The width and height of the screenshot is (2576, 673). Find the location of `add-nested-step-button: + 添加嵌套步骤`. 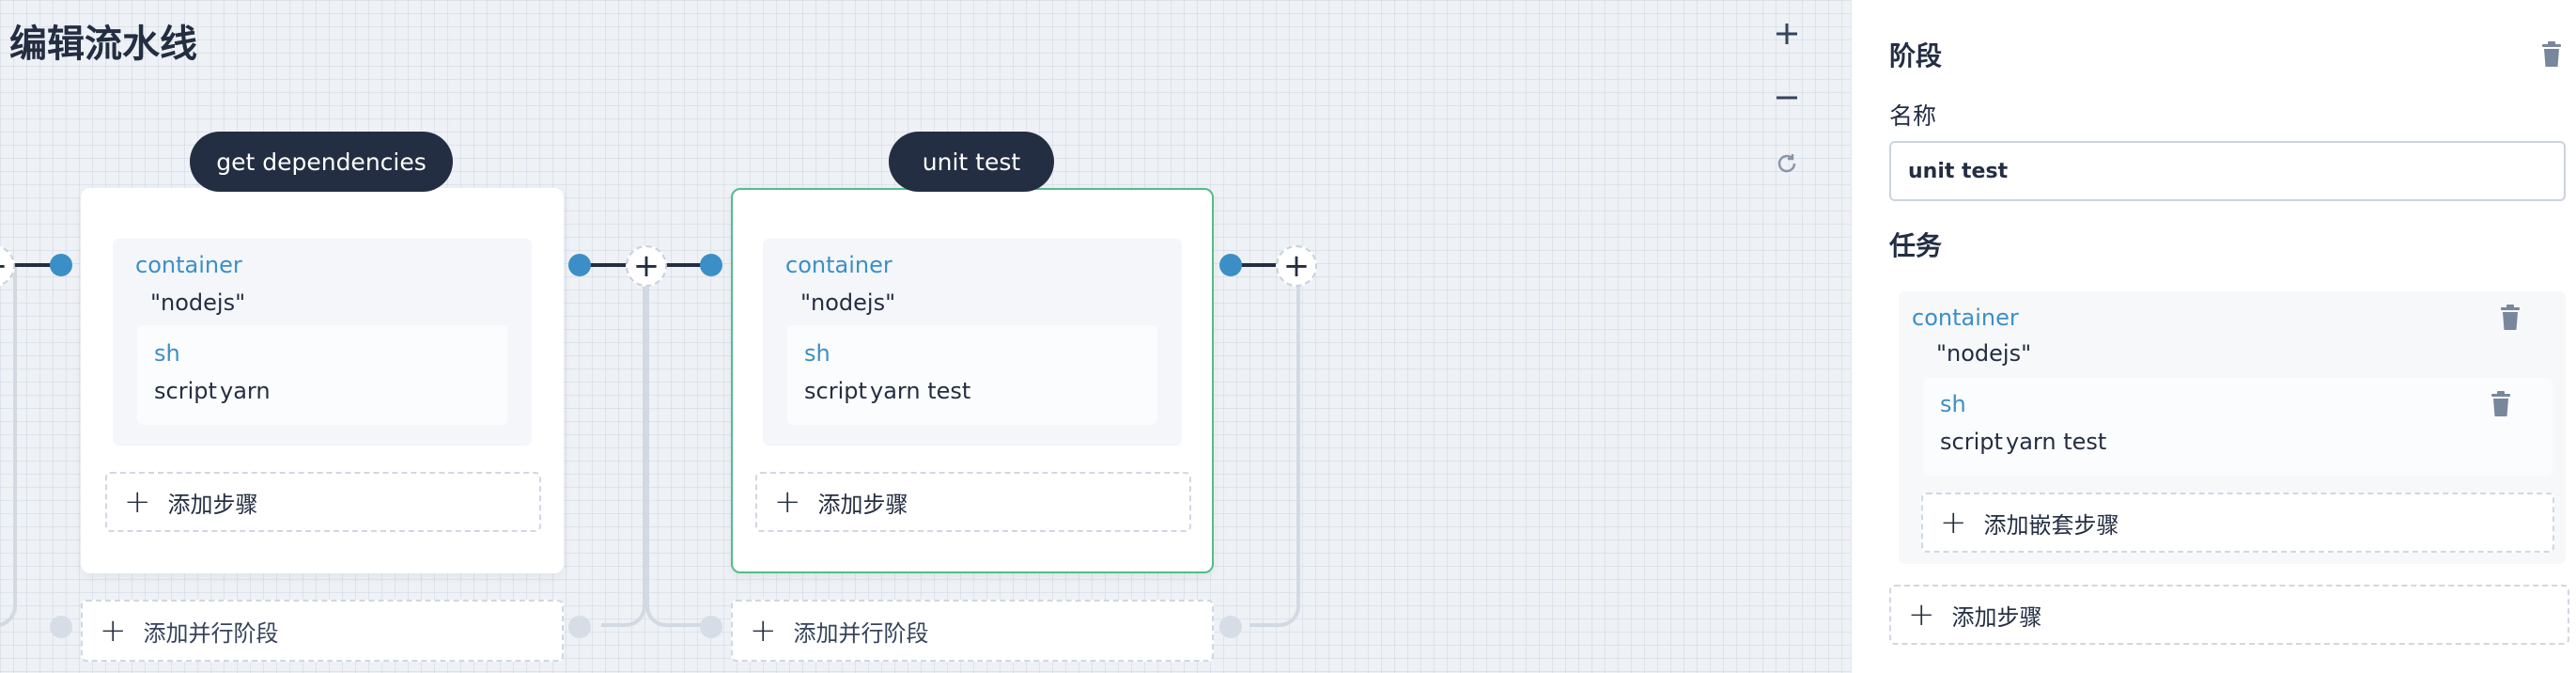

add-nested-step-button: + 添加嵌套步骤 is located at coordinates (2237, 523).